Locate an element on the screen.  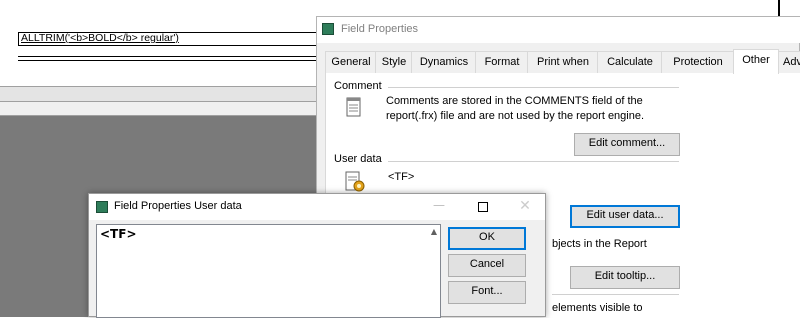
note-icon is located at coordinates (354, 107).